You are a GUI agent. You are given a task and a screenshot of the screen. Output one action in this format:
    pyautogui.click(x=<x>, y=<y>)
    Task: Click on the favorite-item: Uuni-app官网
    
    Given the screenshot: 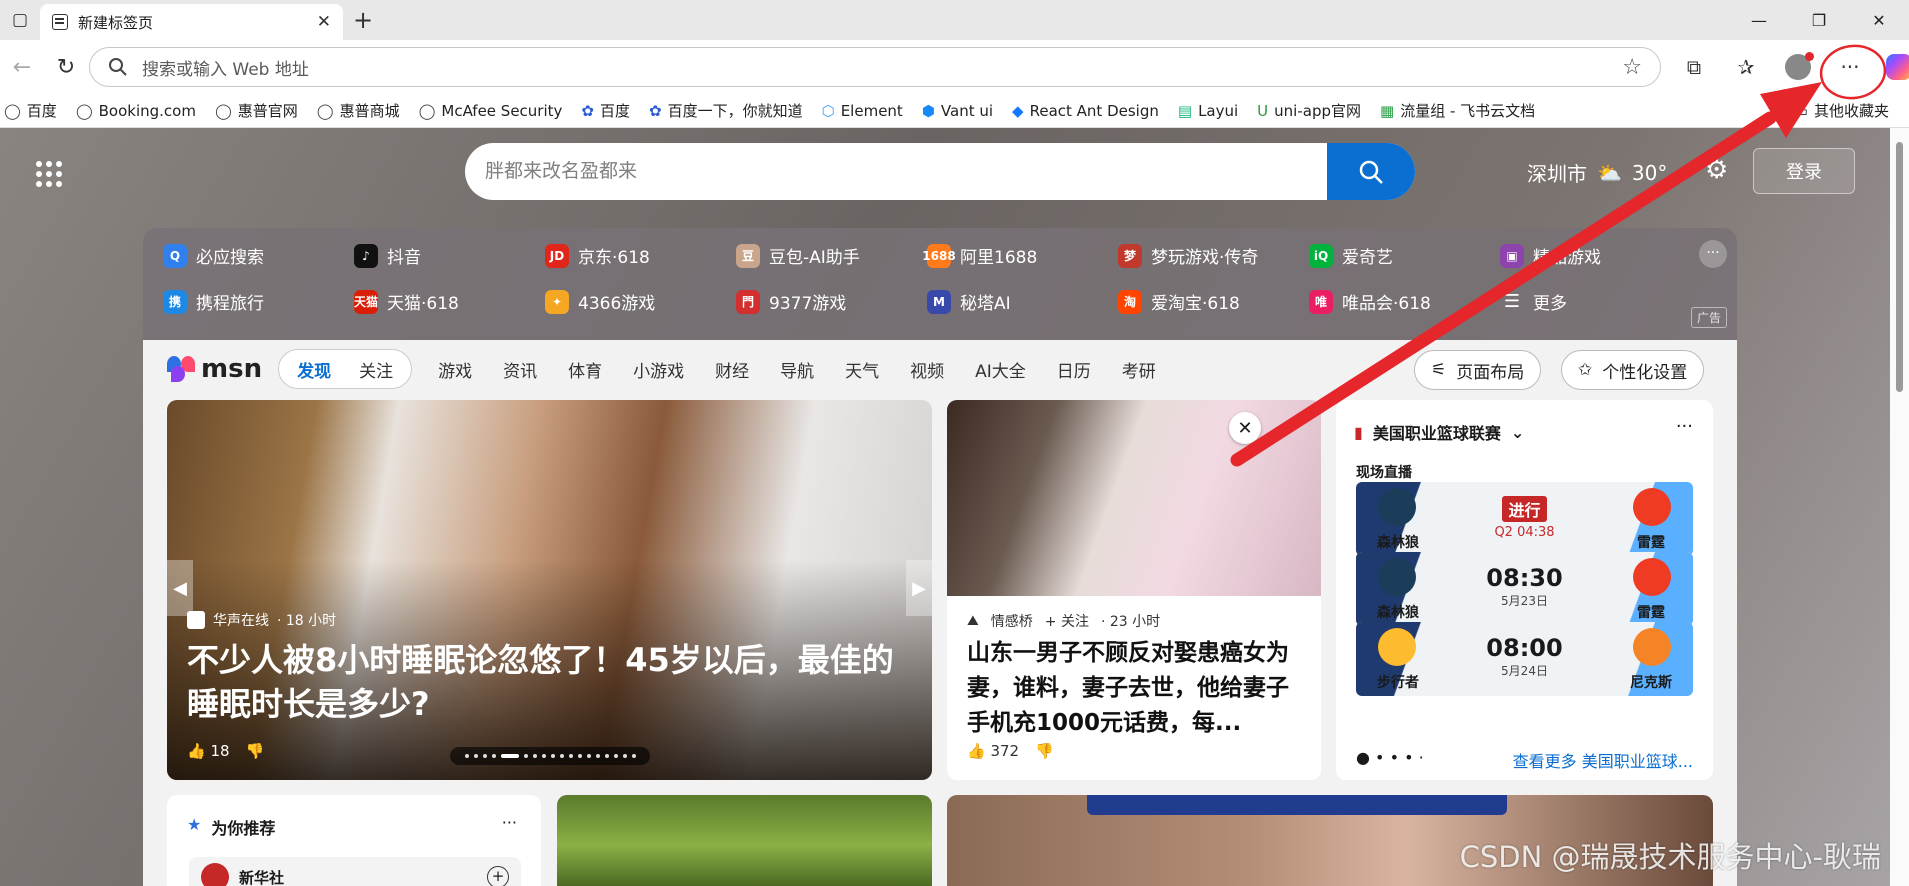 What is the action you would take?
    pyautogui.click(x=1309, y=110)
    